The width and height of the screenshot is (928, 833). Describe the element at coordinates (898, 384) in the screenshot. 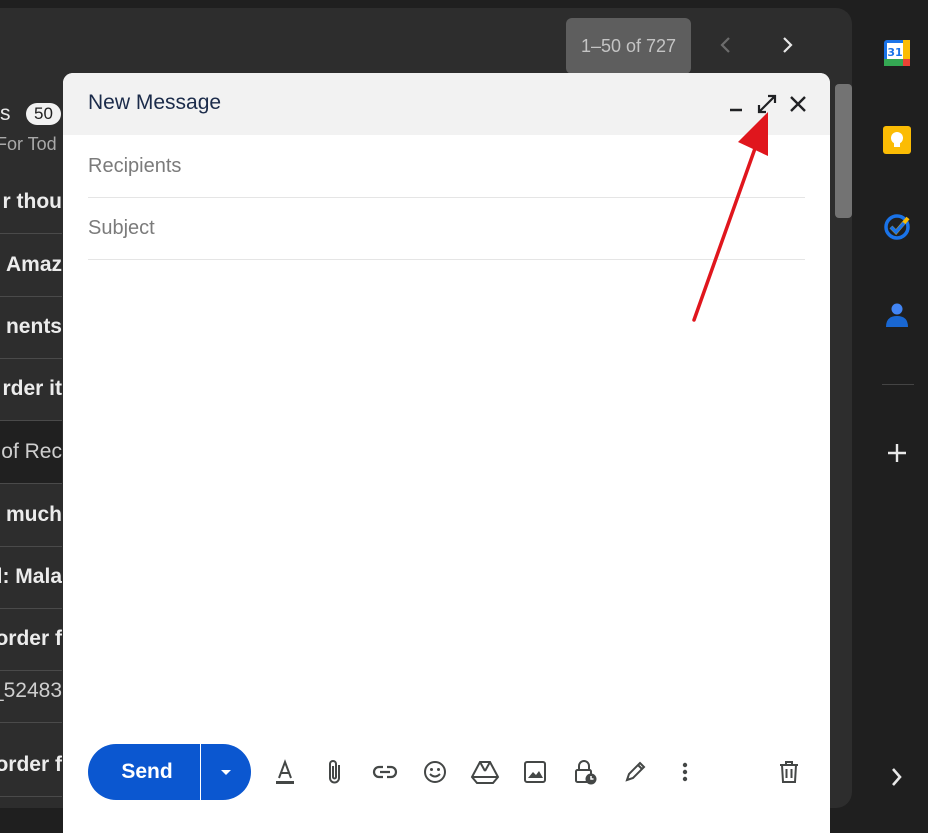

I see `side-panel-divider` at that location.